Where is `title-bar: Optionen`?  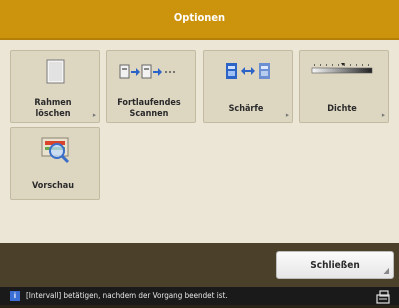 title-bar: Optionen is located at coordinates (199, 20).